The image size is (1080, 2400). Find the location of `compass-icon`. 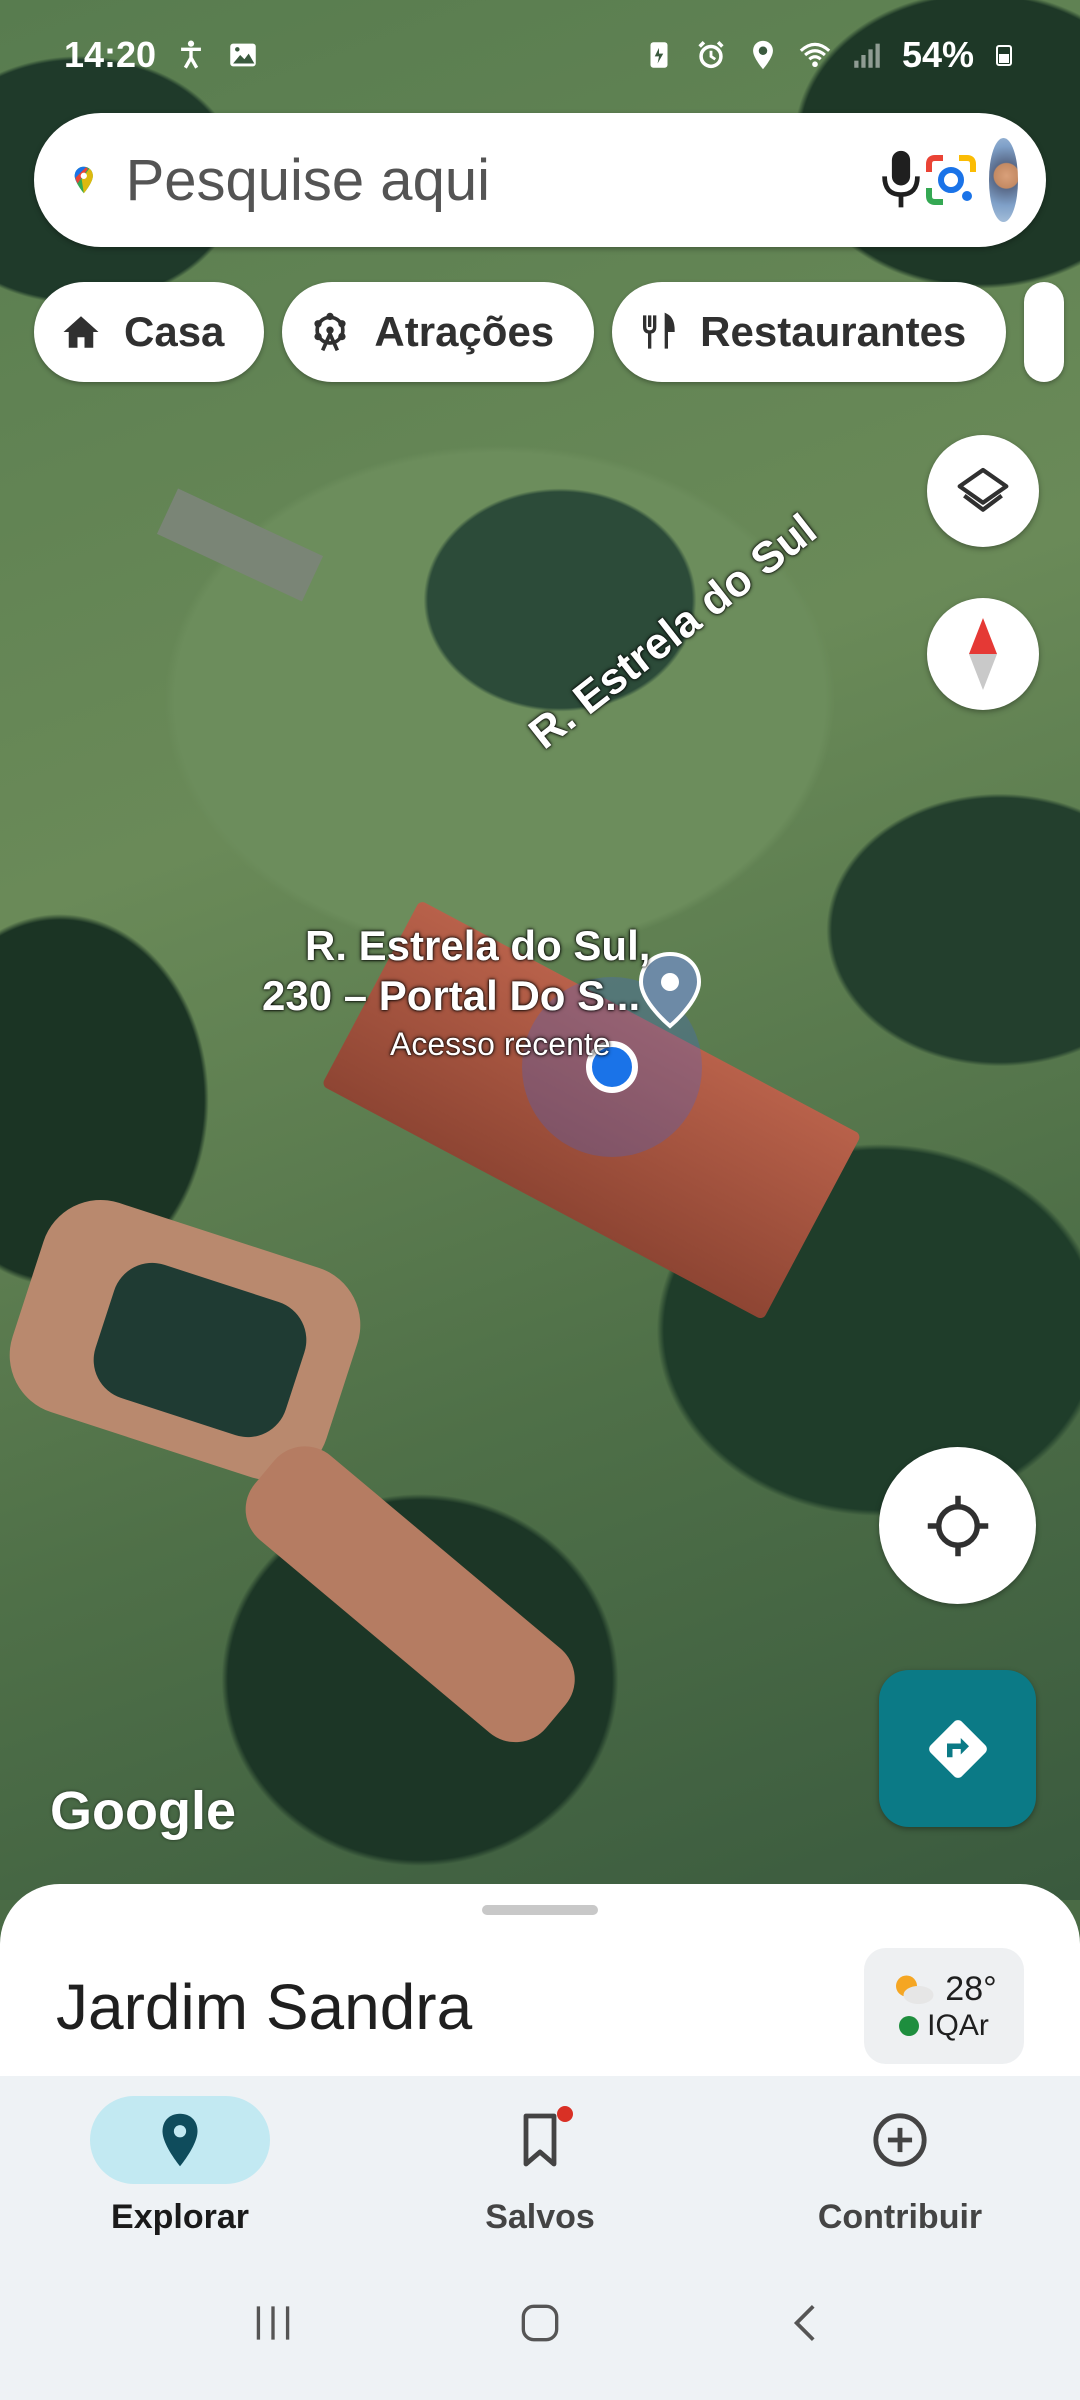

compass-icon is located at coordinates (983, 654).